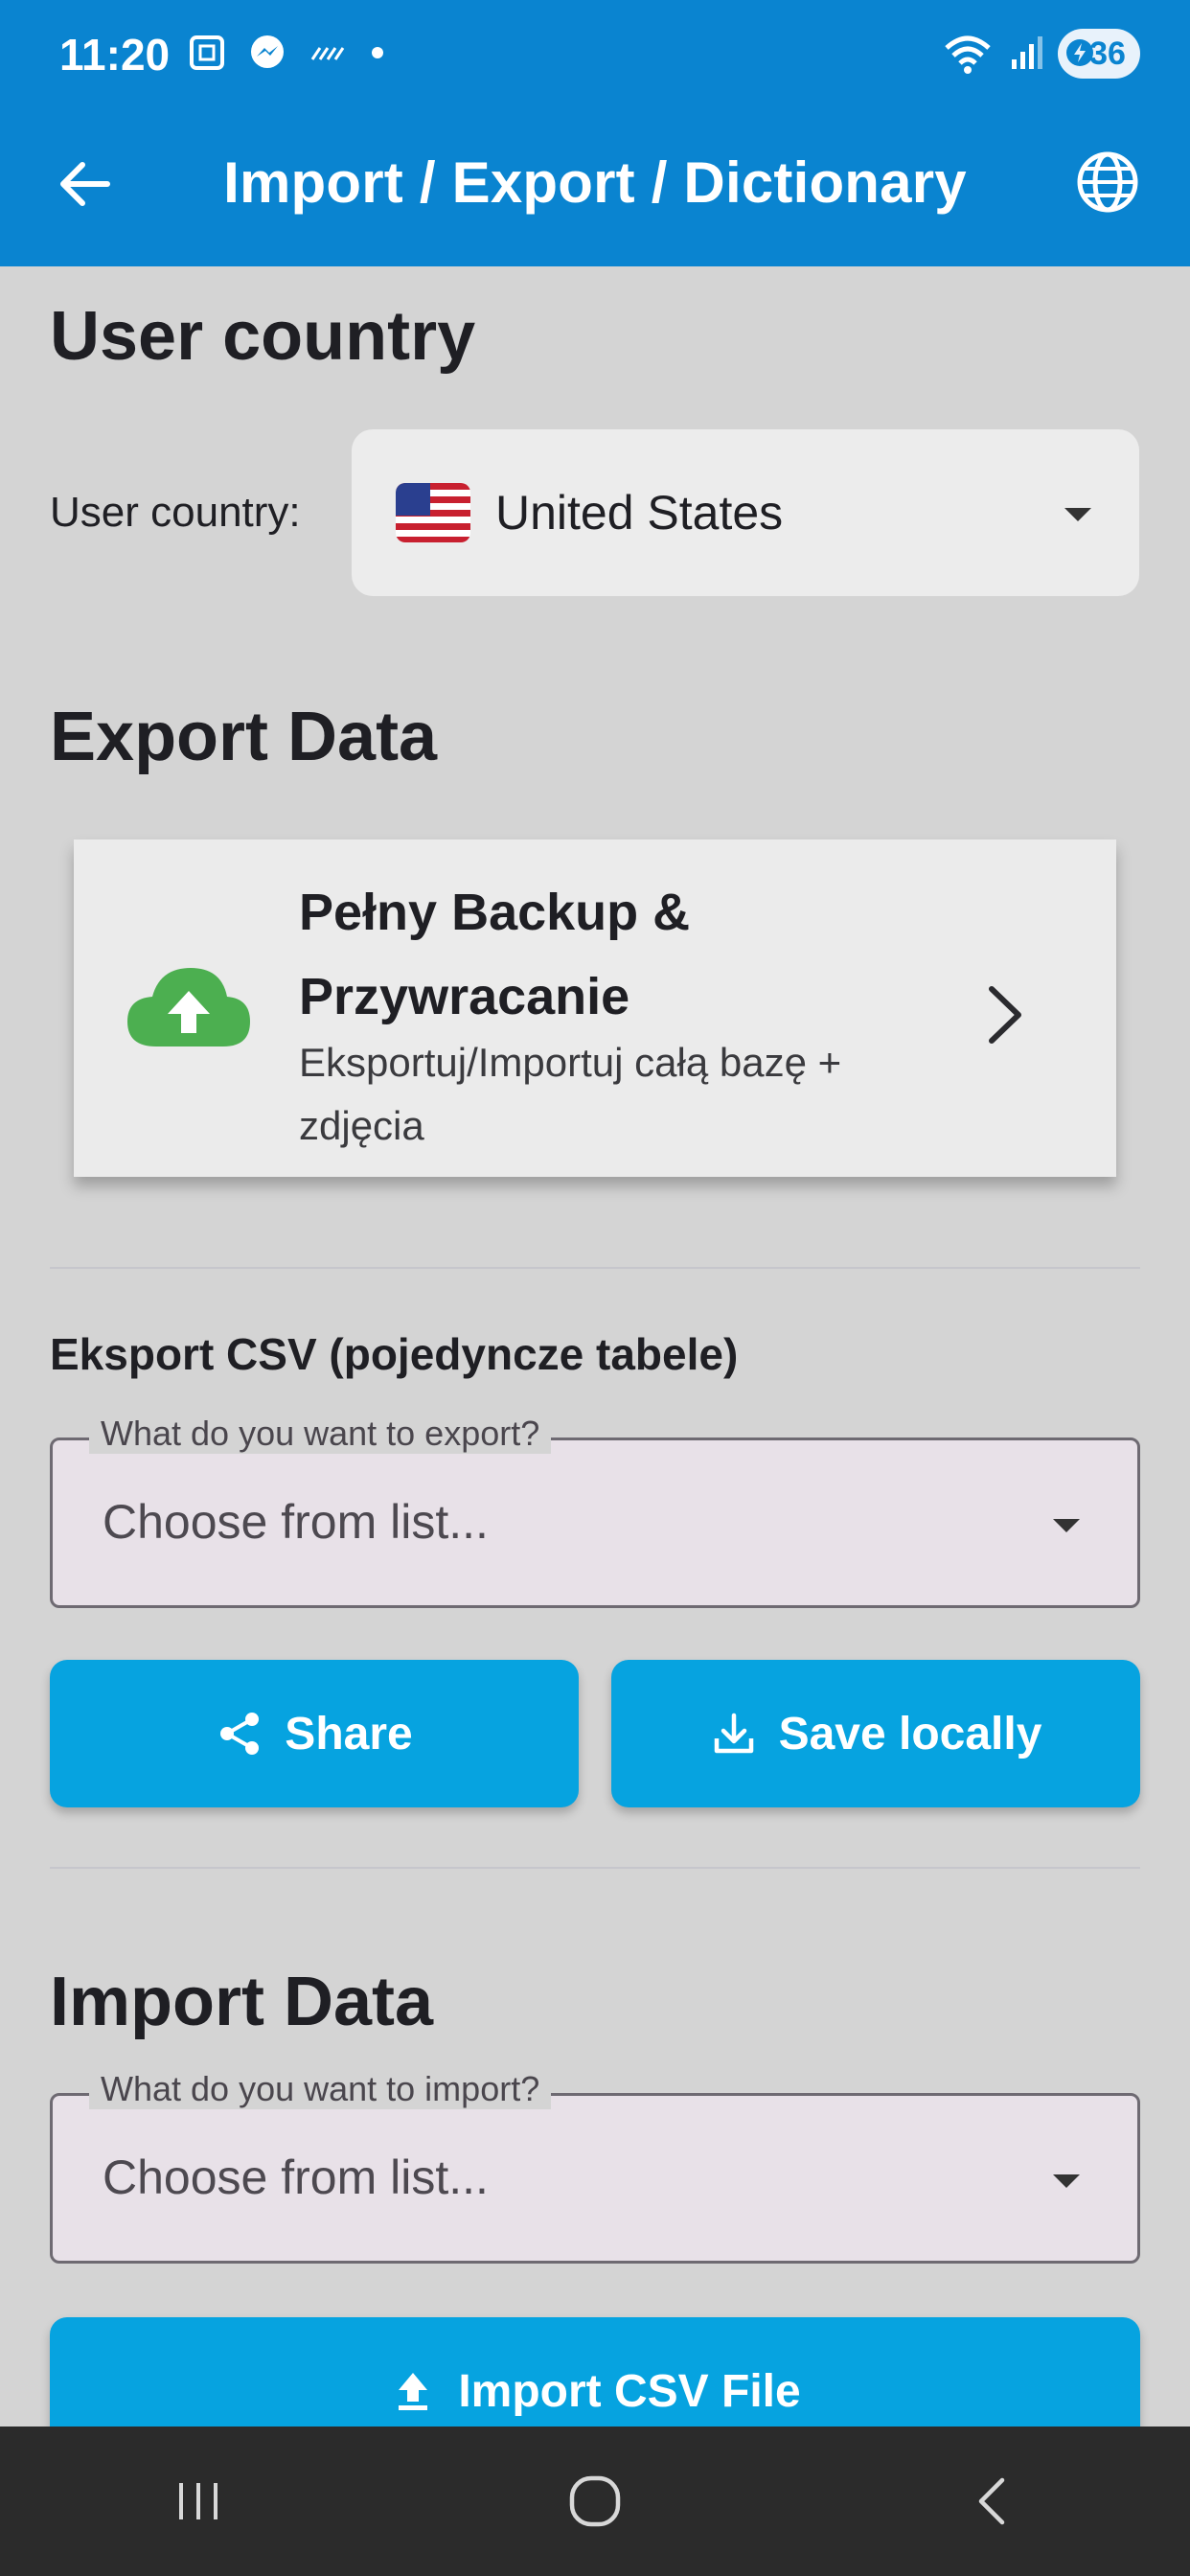 The width and height of the screenshot is (1190, 2576). I want to click on system-nav-bar, so click(595, 2501).